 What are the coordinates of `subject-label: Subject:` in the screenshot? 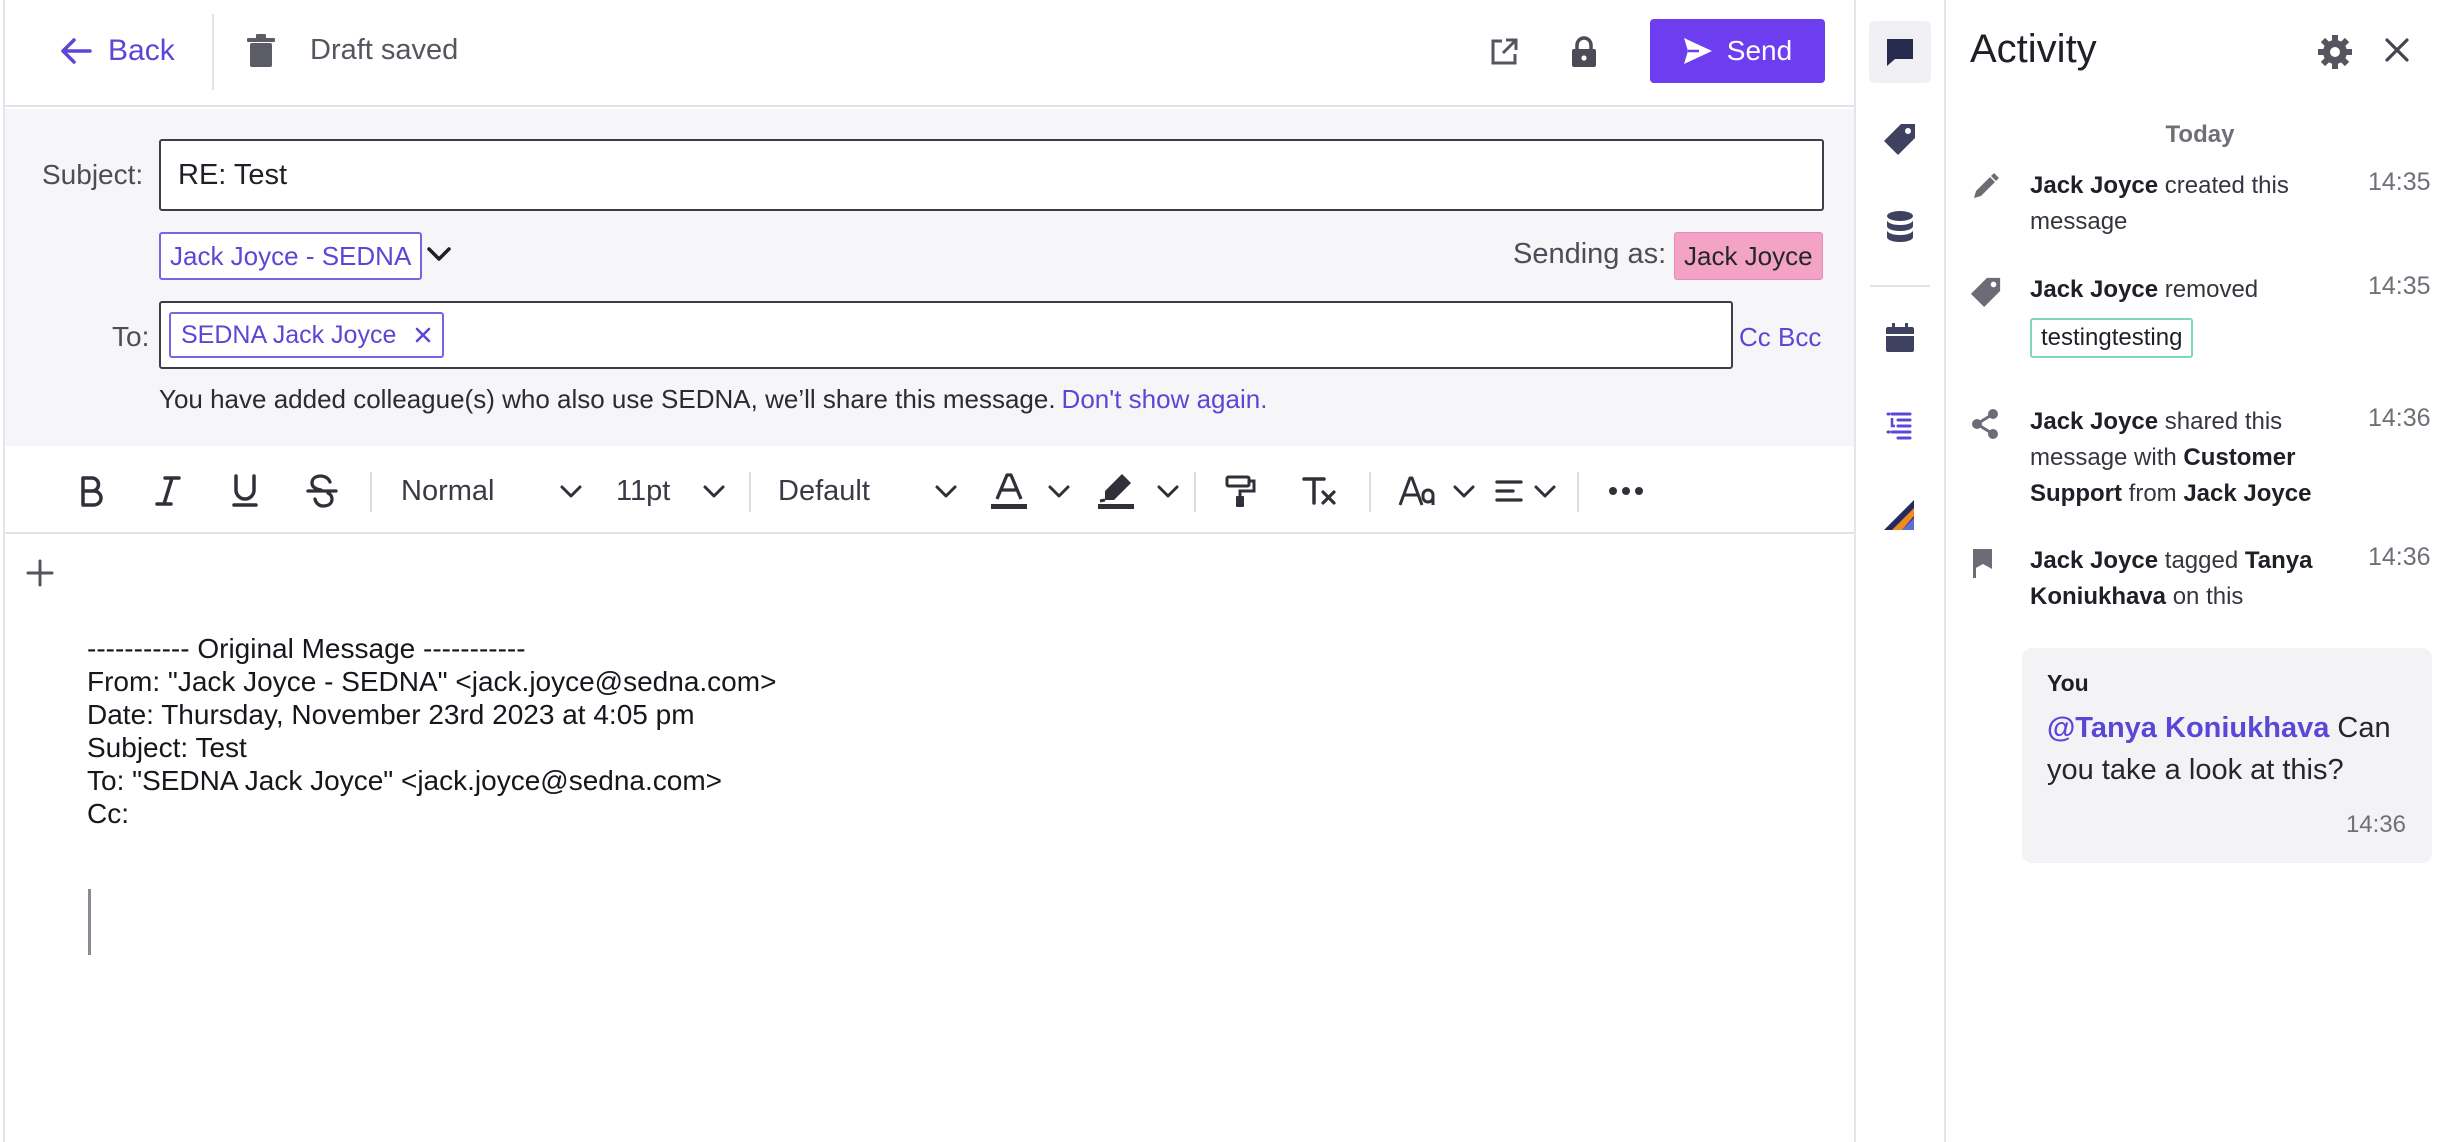 It's located at (93, 174).